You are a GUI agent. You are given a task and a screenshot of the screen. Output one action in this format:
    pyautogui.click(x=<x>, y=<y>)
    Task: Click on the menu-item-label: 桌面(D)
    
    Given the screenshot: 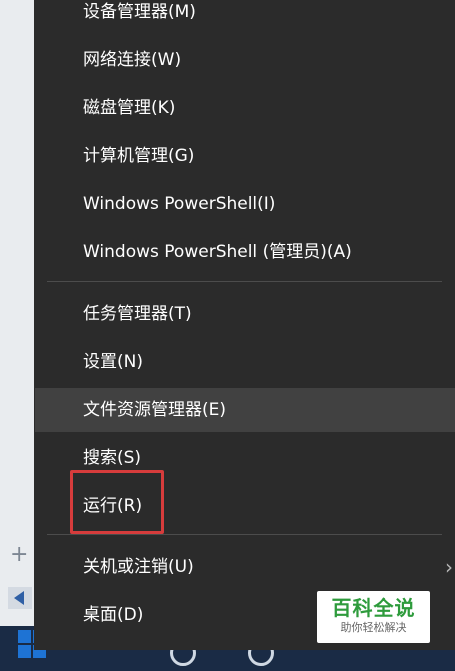 What is the action you would take?
    pyautogui.click(x=113, y=615)
    